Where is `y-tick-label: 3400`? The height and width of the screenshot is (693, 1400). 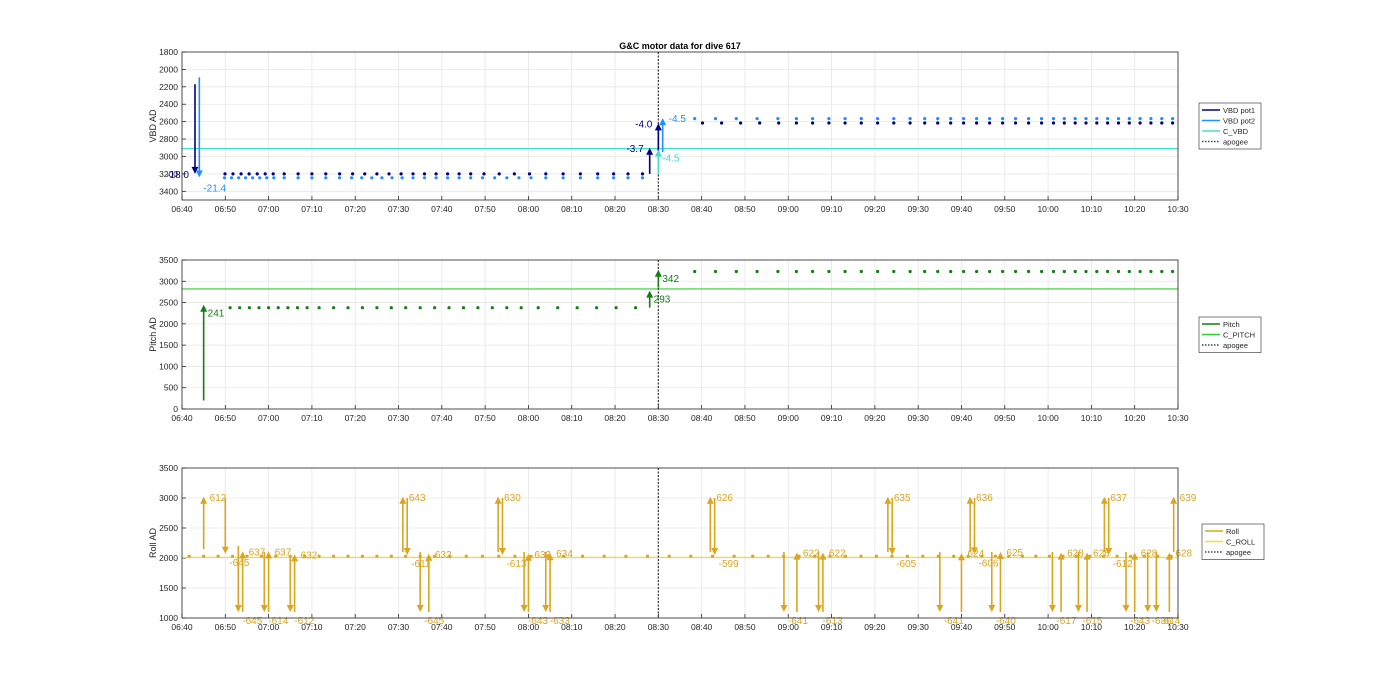 y-tick-label: 3400 is located at coordinates (168, 191).